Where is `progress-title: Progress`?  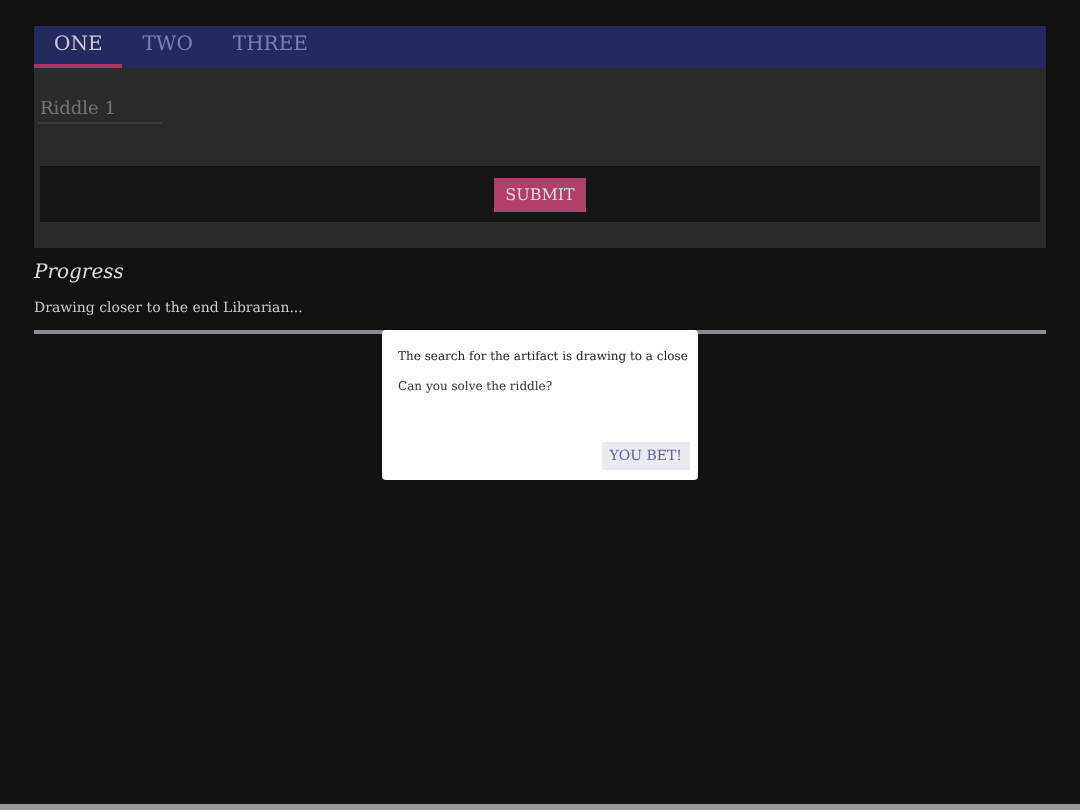 progress-title: Progress is located at coordinates (80, 273).